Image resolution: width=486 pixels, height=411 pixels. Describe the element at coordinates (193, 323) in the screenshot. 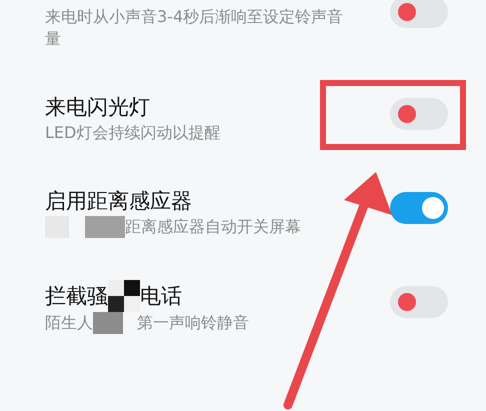

I see `setting-description: 第一声响铃静音` at that location.